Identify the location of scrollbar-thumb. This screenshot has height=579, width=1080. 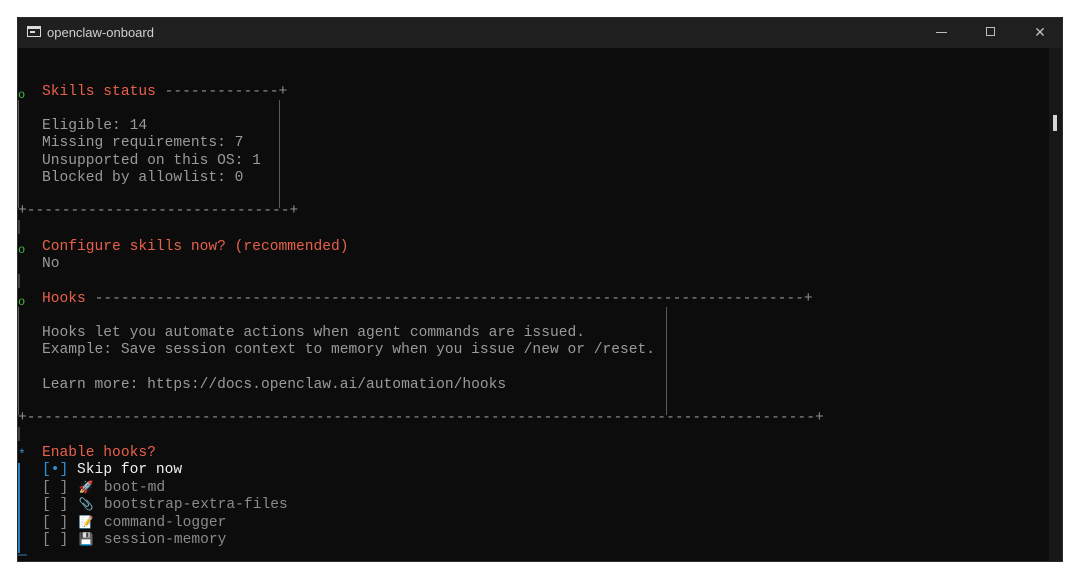
(1055, 123).